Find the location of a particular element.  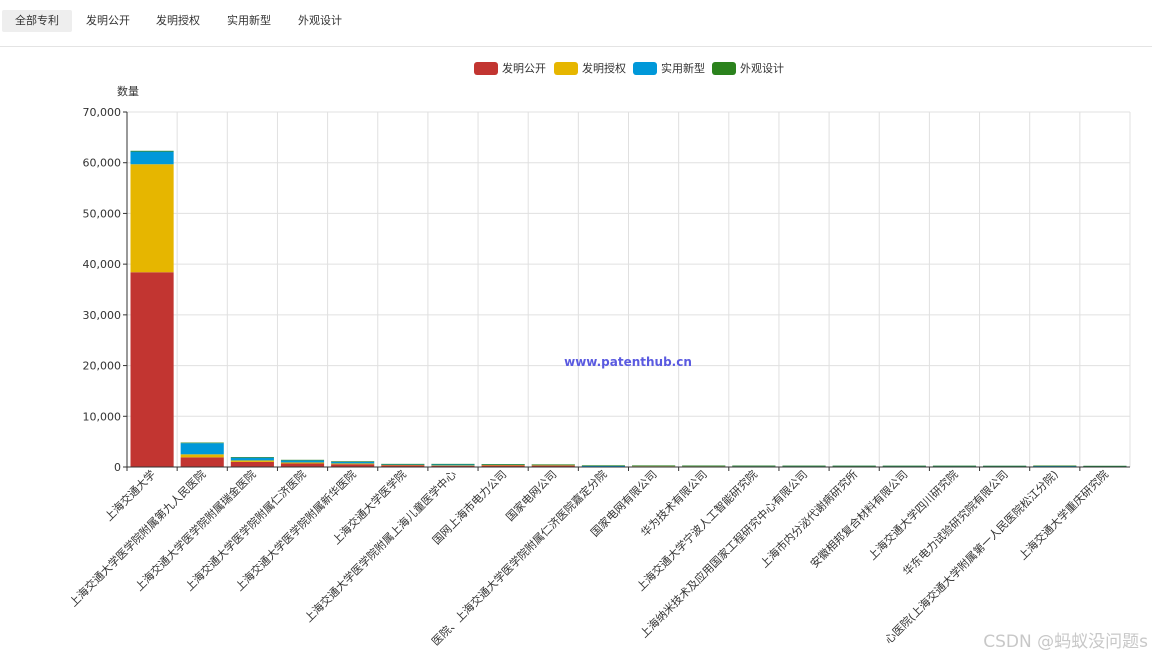

tab-utility-model: 实用新型 is located at coordinates (249, 21).